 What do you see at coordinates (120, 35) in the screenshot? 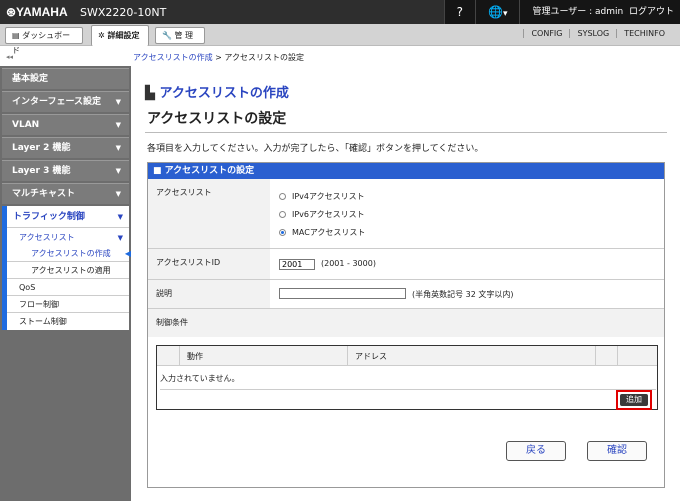
I see `tab-detail-settings: ✲ 詳細設定` at bounding box center [120, 35].